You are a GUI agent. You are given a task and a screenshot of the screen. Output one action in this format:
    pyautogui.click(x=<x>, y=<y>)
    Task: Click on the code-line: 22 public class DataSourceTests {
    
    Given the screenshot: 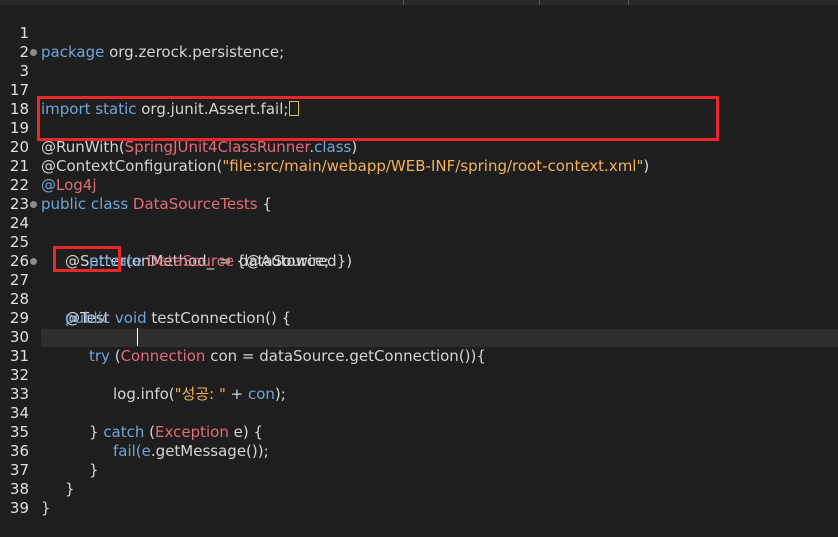 What is the action you would take?
    pyautogui.click(x=419, y=185)
    